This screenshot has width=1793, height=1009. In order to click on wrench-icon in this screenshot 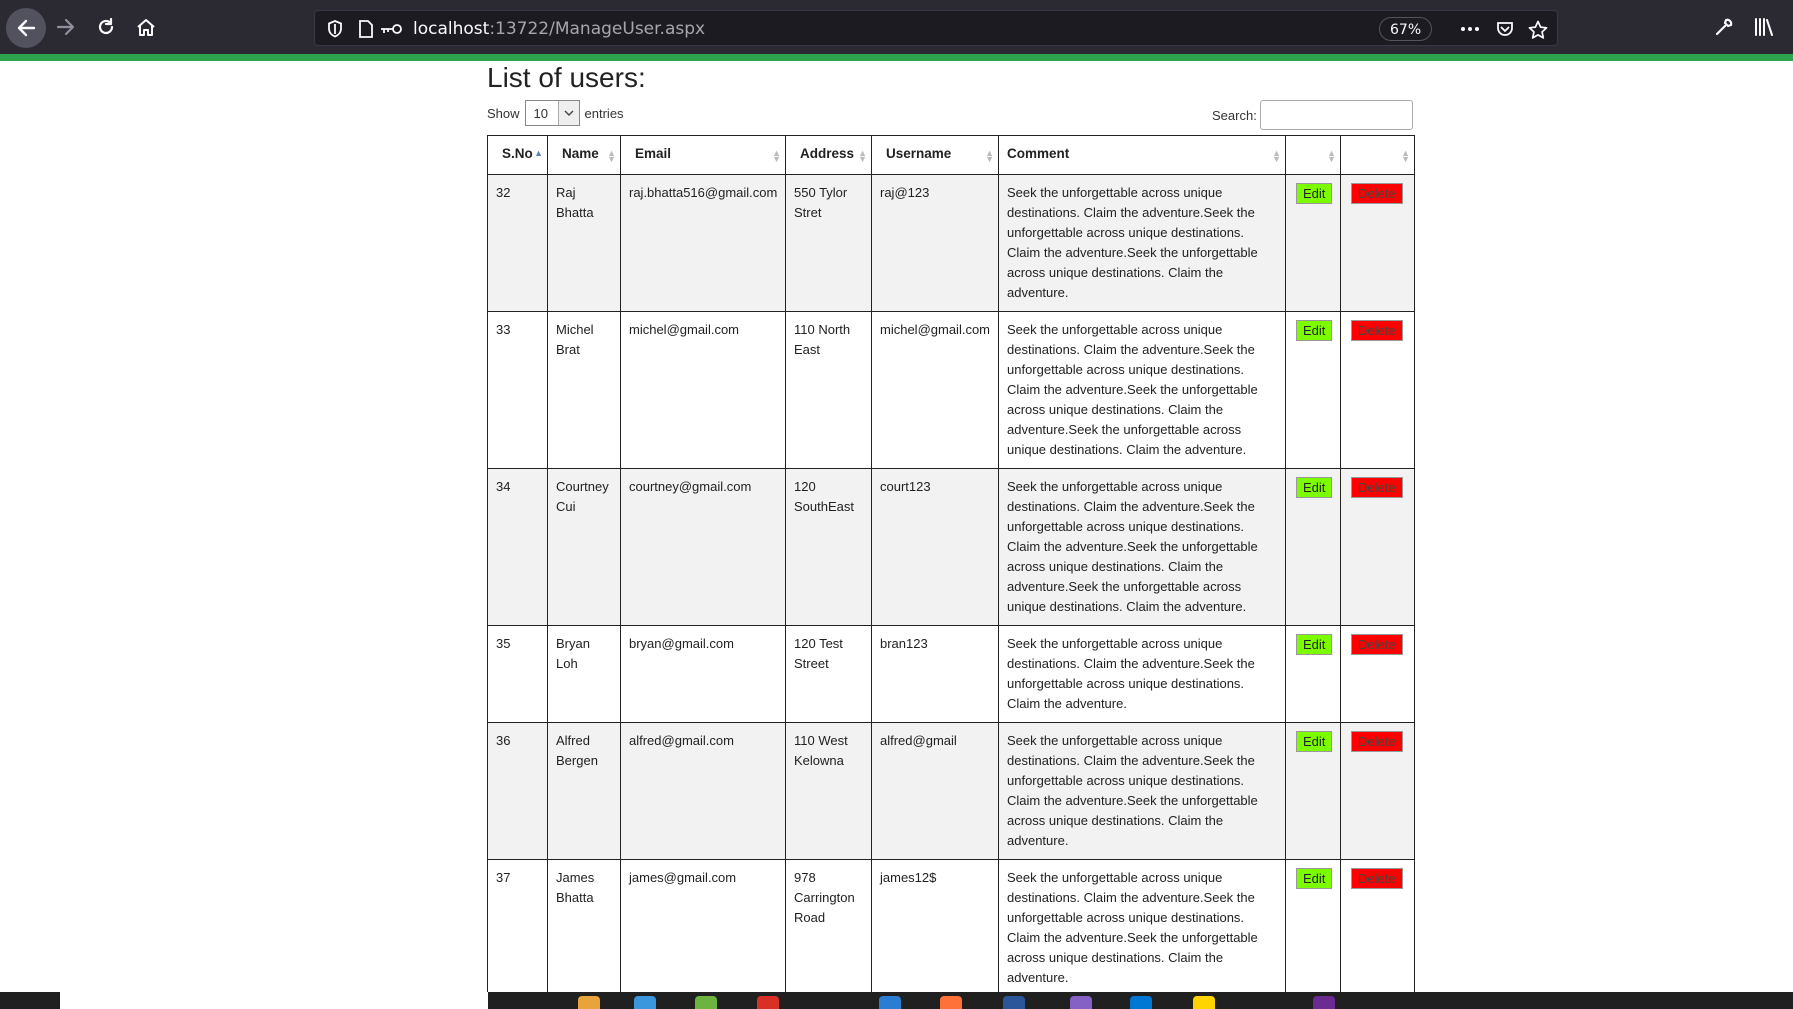, I will do `click(1724, 27)`.